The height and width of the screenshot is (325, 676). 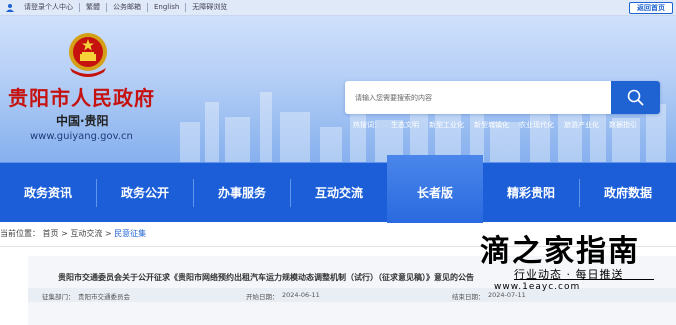 I want to click on breadcrumb-opinion-collection: 民意征集, so click(x=130, y=233).